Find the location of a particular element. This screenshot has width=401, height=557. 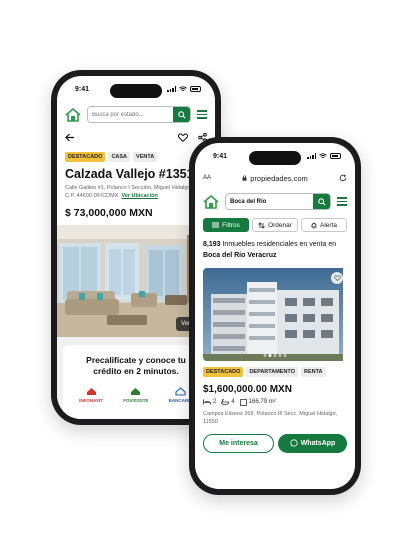

interest-button: Me interesa is located at coordinates (238, 443).